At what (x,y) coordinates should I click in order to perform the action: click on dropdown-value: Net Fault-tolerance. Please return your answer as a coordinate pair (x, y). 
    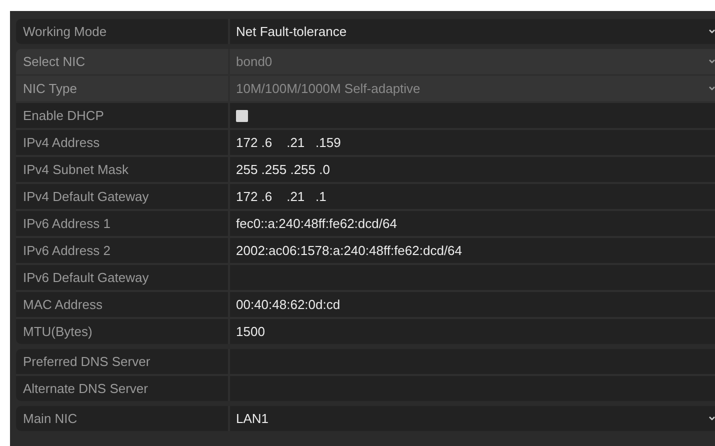
    Looking at the image, I should click on (291, 31).